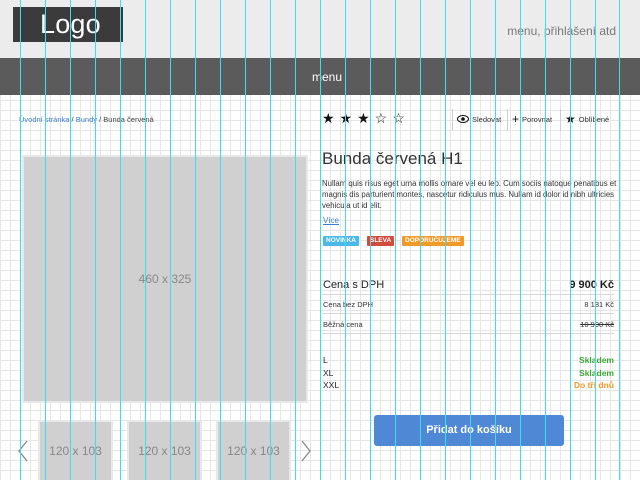 The width and height of the screenshot is (640, 480). What do you see at coordinates (516, 119) in the screenshot?
I see `plus-icon: +` at bounding box center [516, 119].